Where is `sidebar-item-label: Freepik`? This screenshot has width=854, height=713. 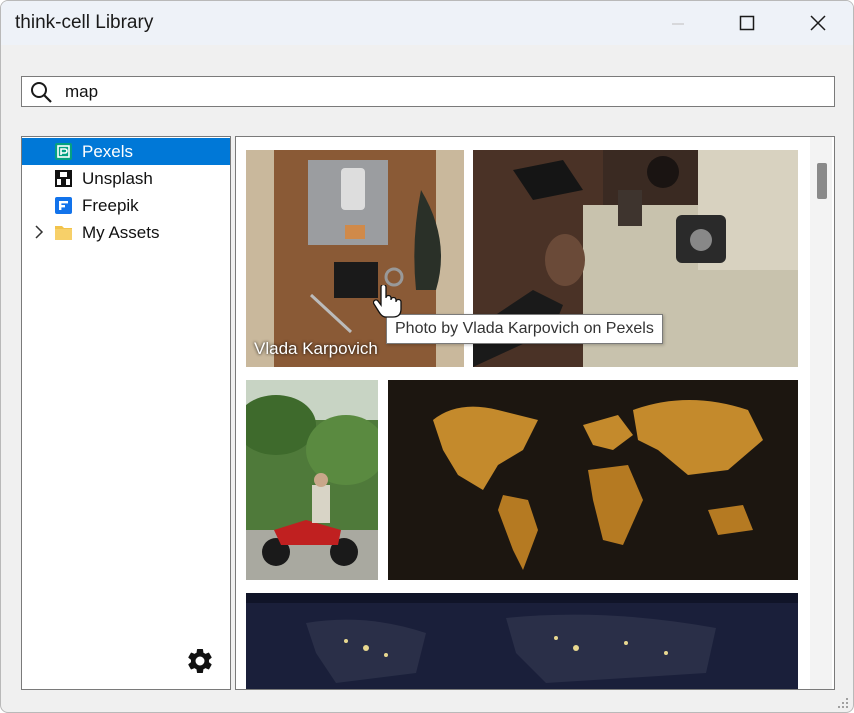
sidebar-item-label: Freepik is located at coordinates (110, 205).